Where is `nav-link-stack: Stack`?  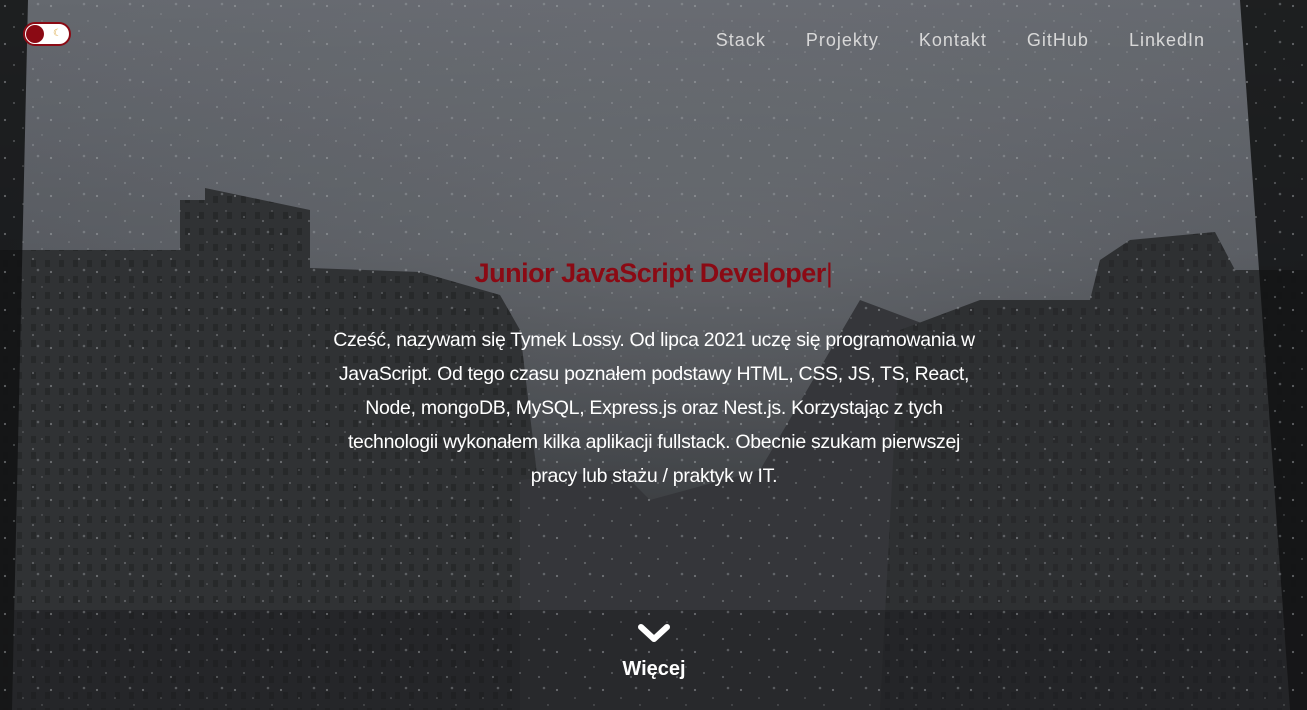
nav-link-stack: Stack is located at coordinates (741, 40).